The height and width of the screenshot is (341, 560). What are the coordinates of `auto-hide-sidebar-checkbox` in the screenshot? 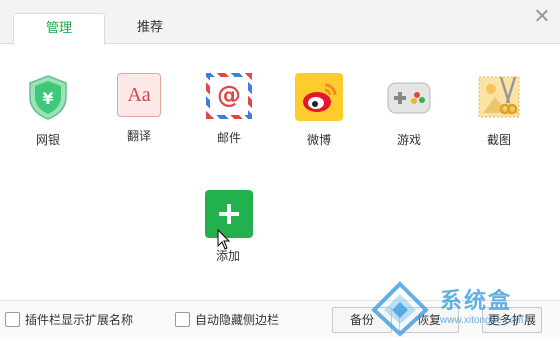 It's located at (182, 319).